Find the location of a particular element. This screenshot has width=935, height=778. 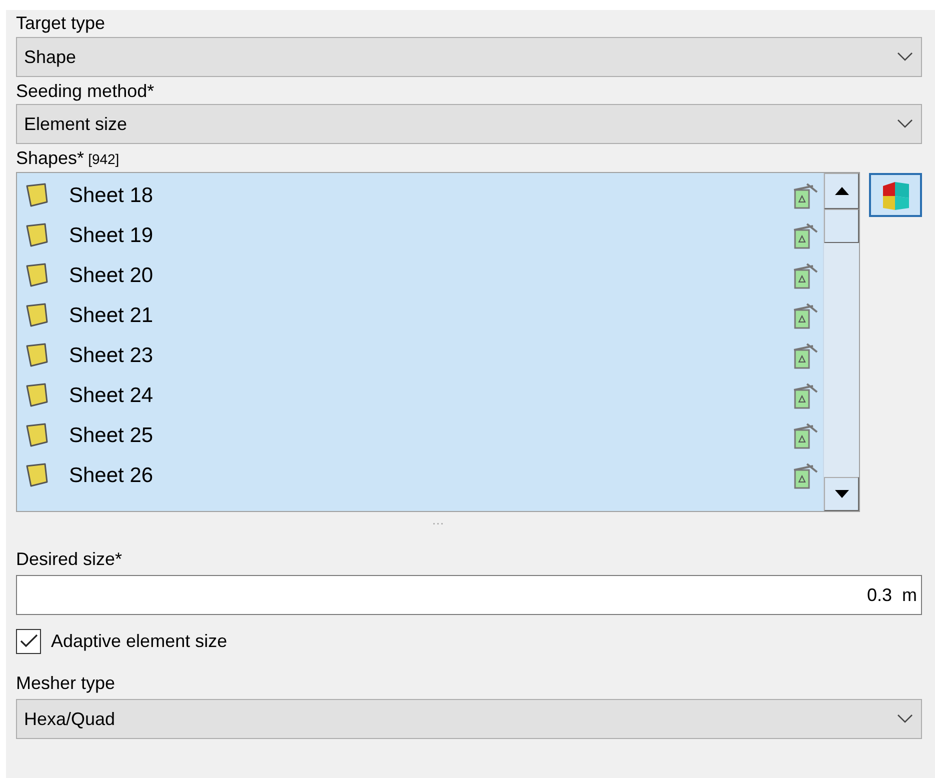

size-input-field: 0.3 m is located at coordinates (469, 595).